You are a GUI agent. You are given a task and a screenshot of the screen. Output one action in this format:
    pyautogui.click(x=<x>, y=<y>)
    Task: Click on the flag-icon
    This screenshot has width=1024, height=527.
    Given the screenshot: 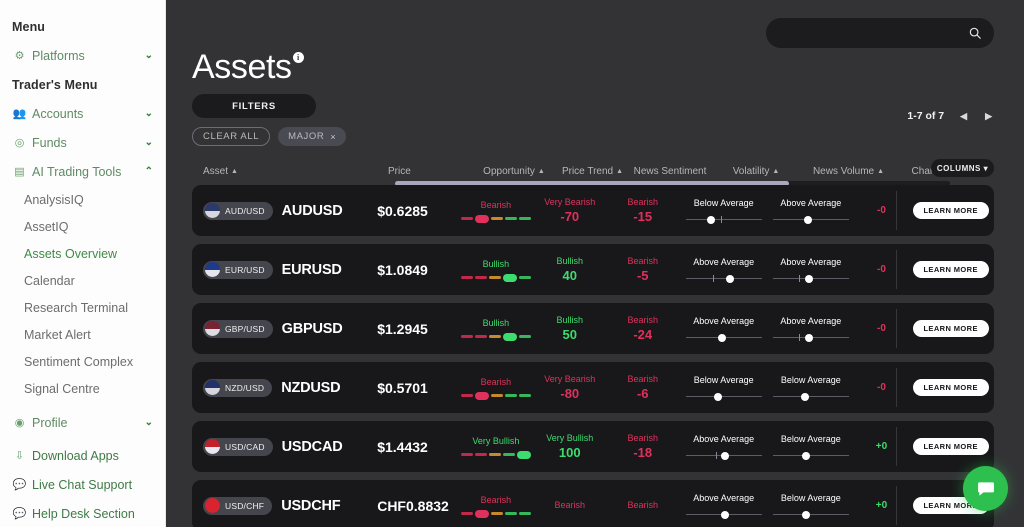 What is the action you would take?
    pyautogui.click(x=212, y=387)
    